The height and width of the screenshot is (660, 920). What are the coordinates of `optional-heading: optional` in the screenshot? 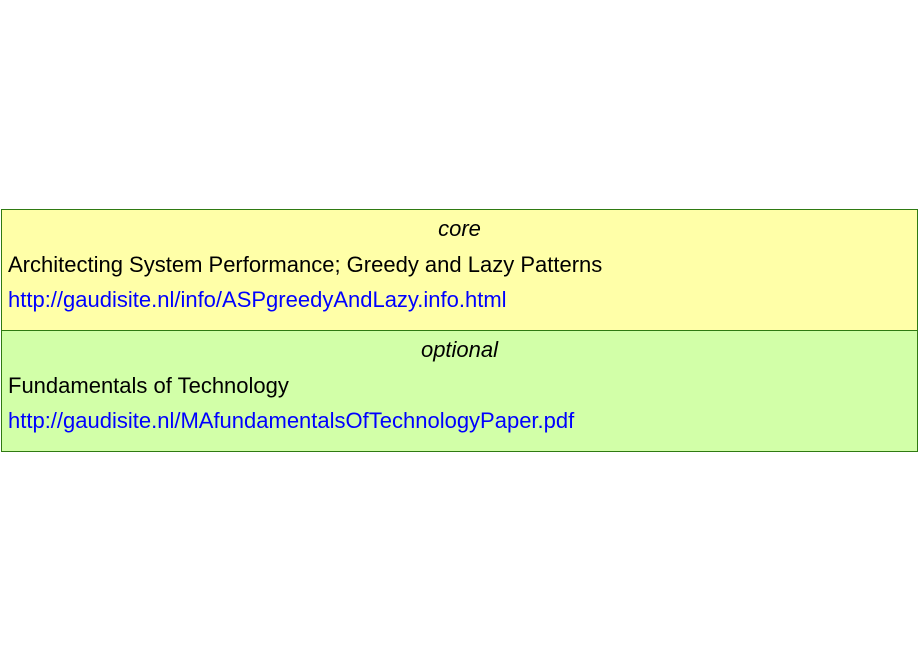 It's located at (459, 349).